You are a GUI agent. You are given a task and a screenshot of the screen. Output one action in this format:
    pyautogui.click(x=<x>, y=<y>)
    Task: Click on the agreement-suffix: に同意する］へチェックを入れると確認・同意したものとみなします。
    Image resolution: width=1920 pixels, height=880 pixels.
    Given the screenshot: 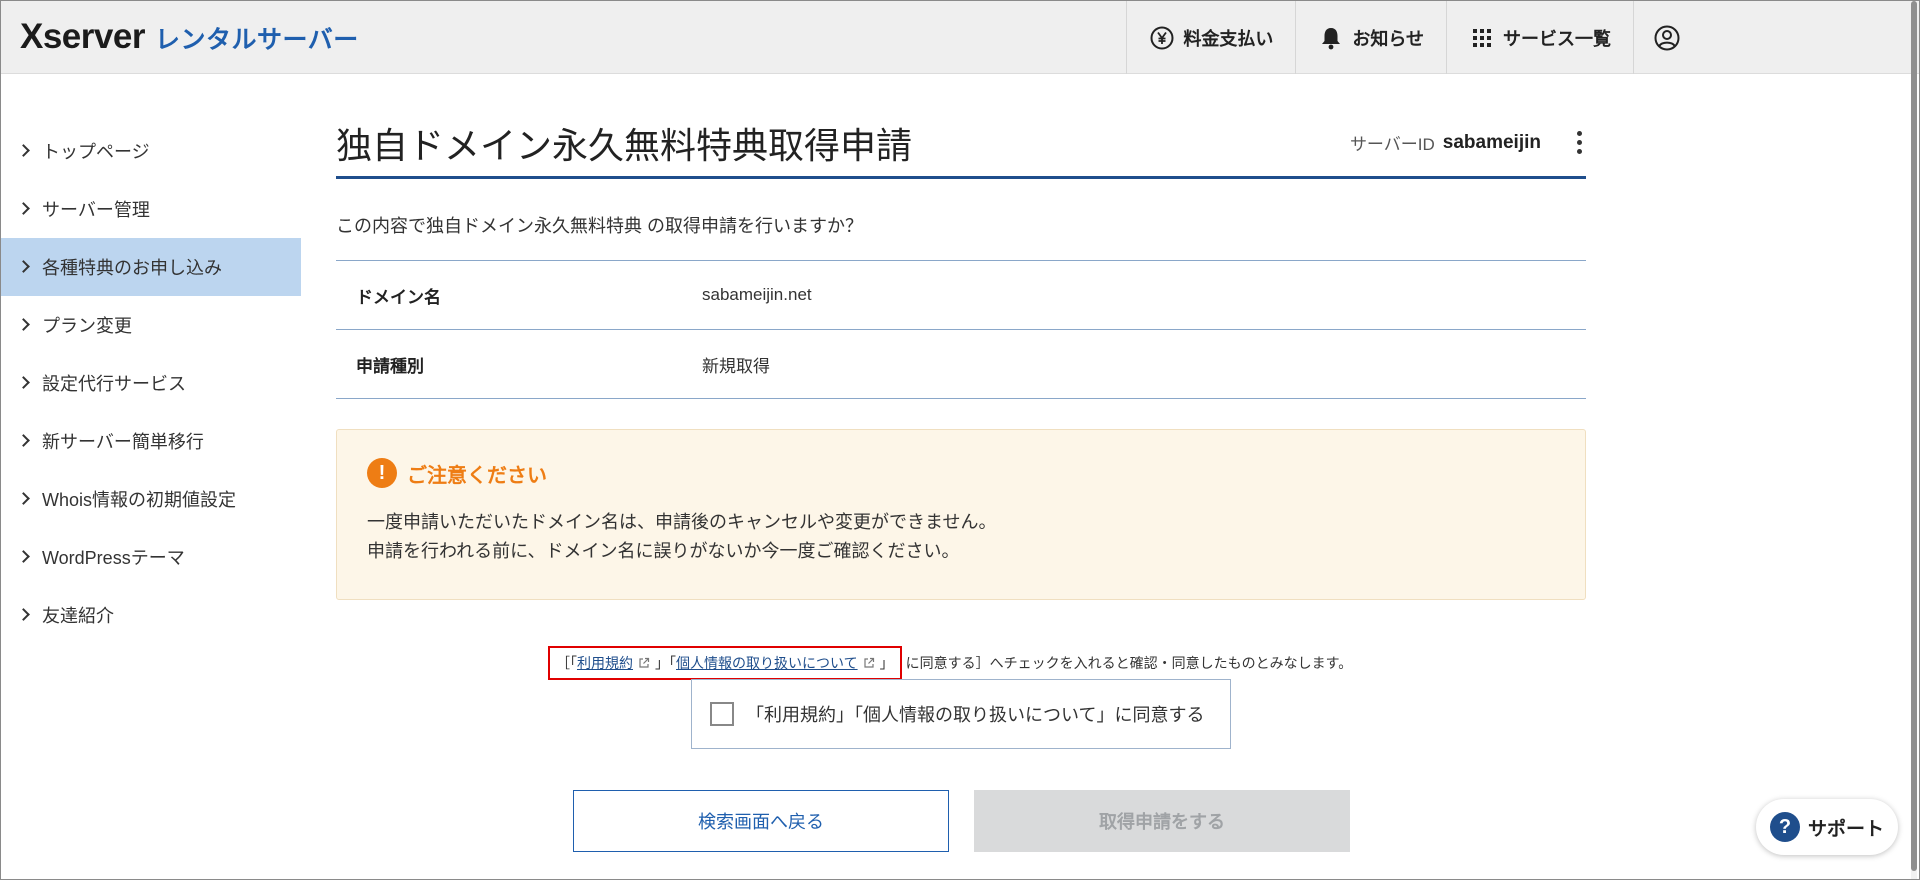 What is the action you would take?
    pyautogui.click(x=1129, y=663)
    